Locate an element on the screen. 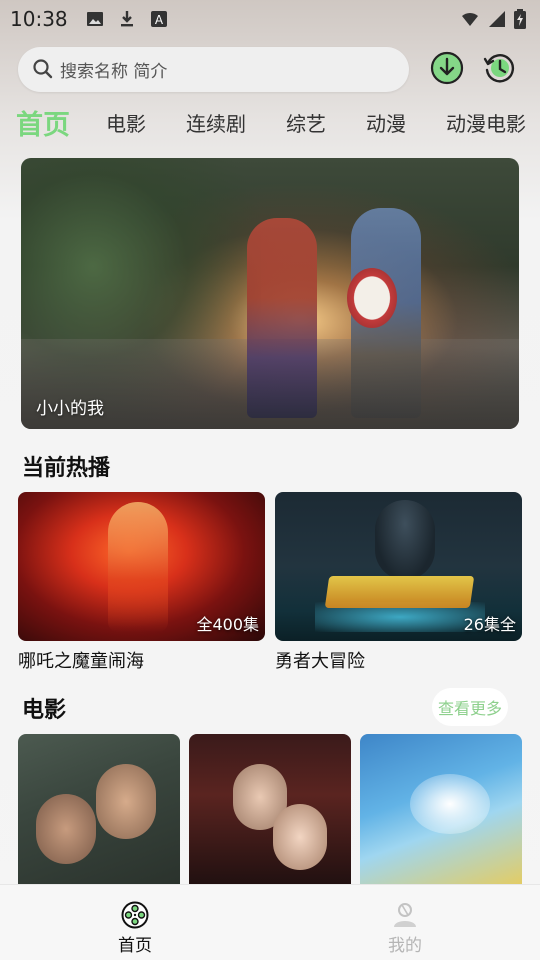  text-a-icon: A is located at coordinates (158, 19).